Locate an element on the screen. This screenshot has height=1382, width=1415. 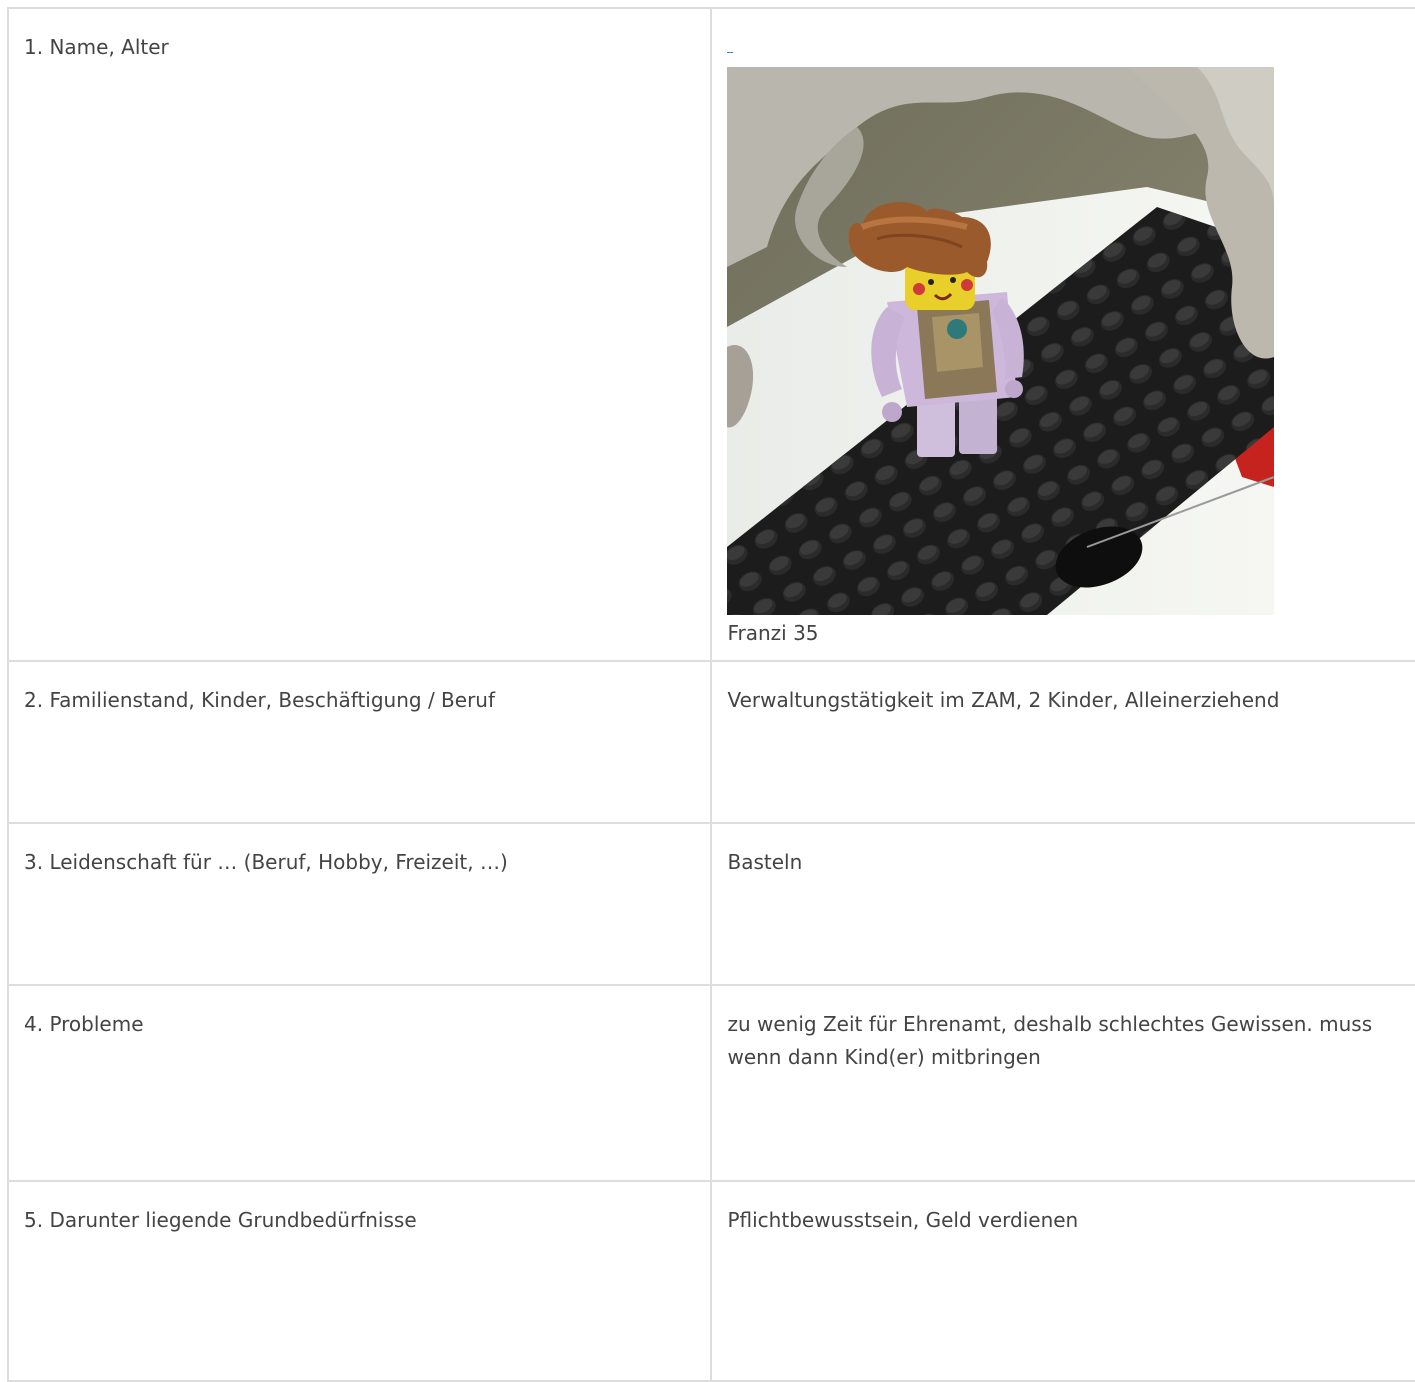
answer-cell: Pflichtbewusstsein, Geld verdienen is located at coordinates (1062, 1281).